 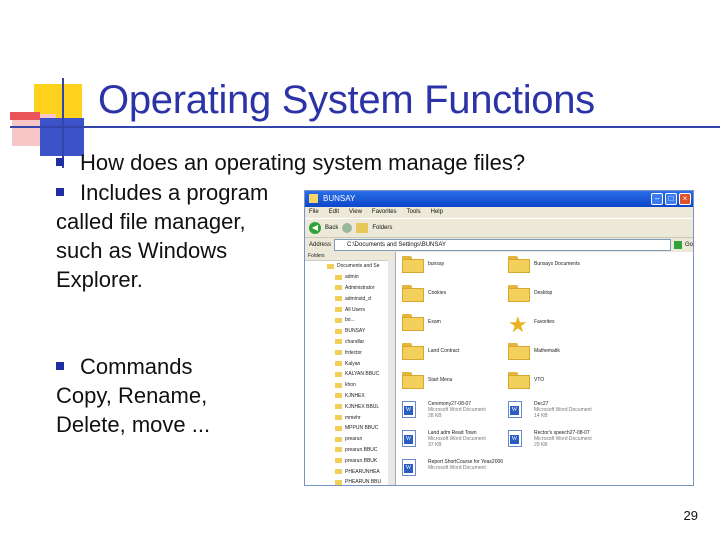 What do you see at coordinates (452, 385) in the screenshot?
I see `file-item: Start Menu` at bounding box center [452, 385].